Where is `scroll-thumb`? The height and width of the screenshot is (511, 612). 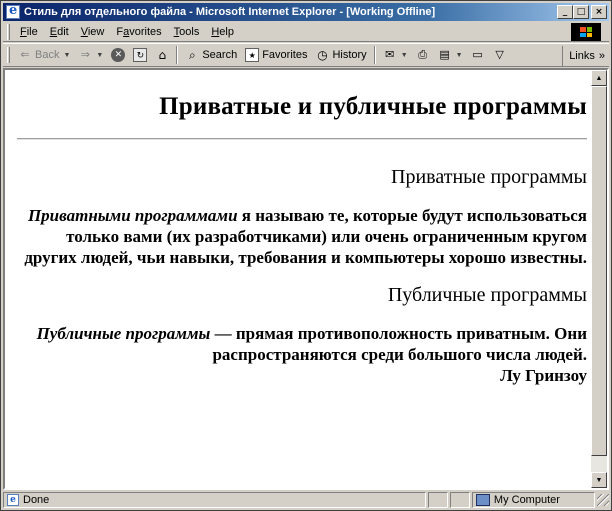
scroll-thumb is located at coordinates (599, 271).